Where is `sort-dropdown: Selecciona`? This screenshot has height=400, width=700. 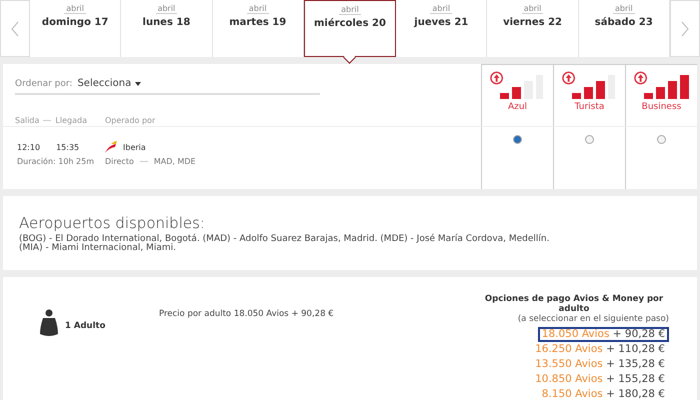 sort-dropdown: Selecciona is located at coordinates (109, 83).